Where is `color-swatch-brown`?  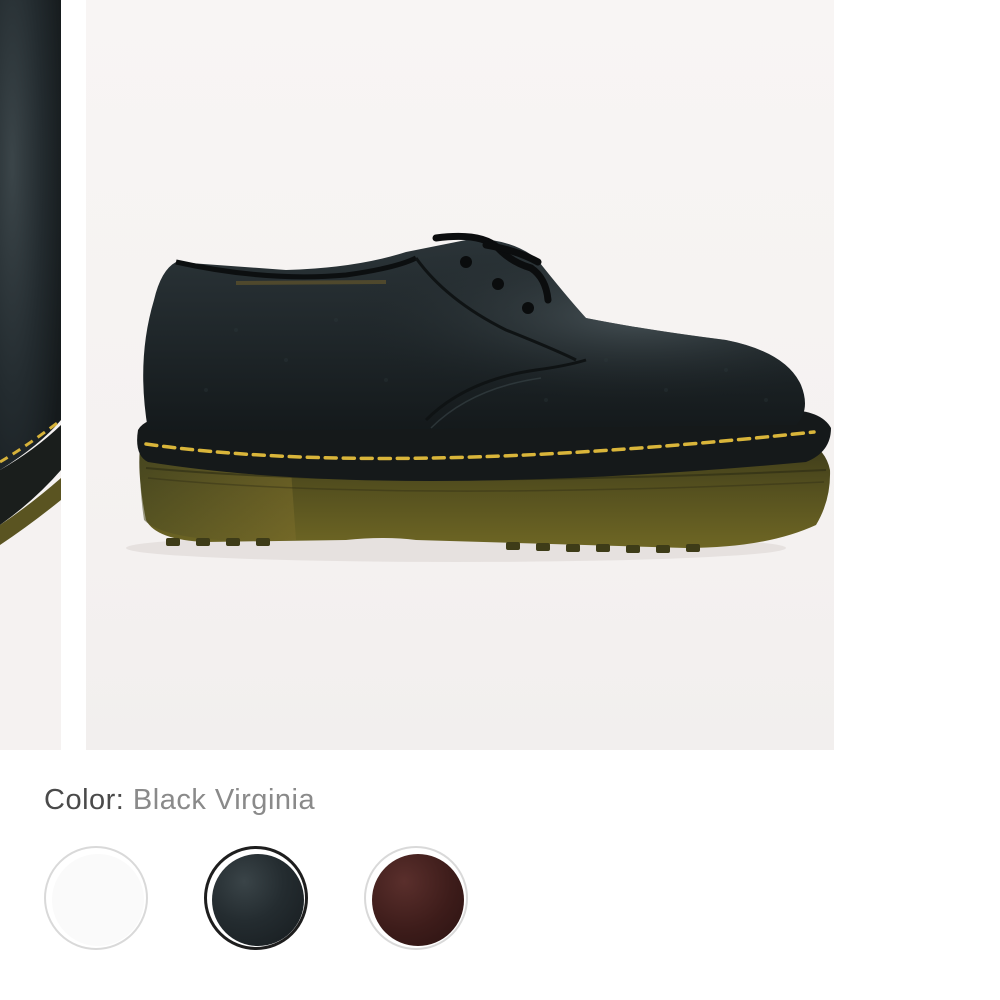
color-swatch-brown is located at coordinates (416, 898).